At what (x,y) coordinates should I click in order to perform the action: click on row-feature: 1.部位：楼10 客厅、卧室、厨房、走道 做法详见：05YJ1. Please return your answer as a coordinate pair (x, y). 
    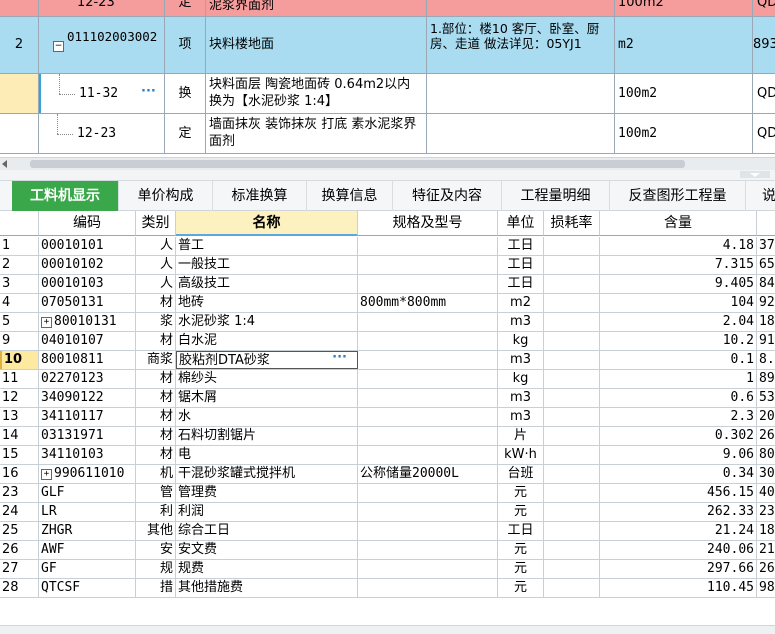
    Looking at the image, I should click on (521, 45).